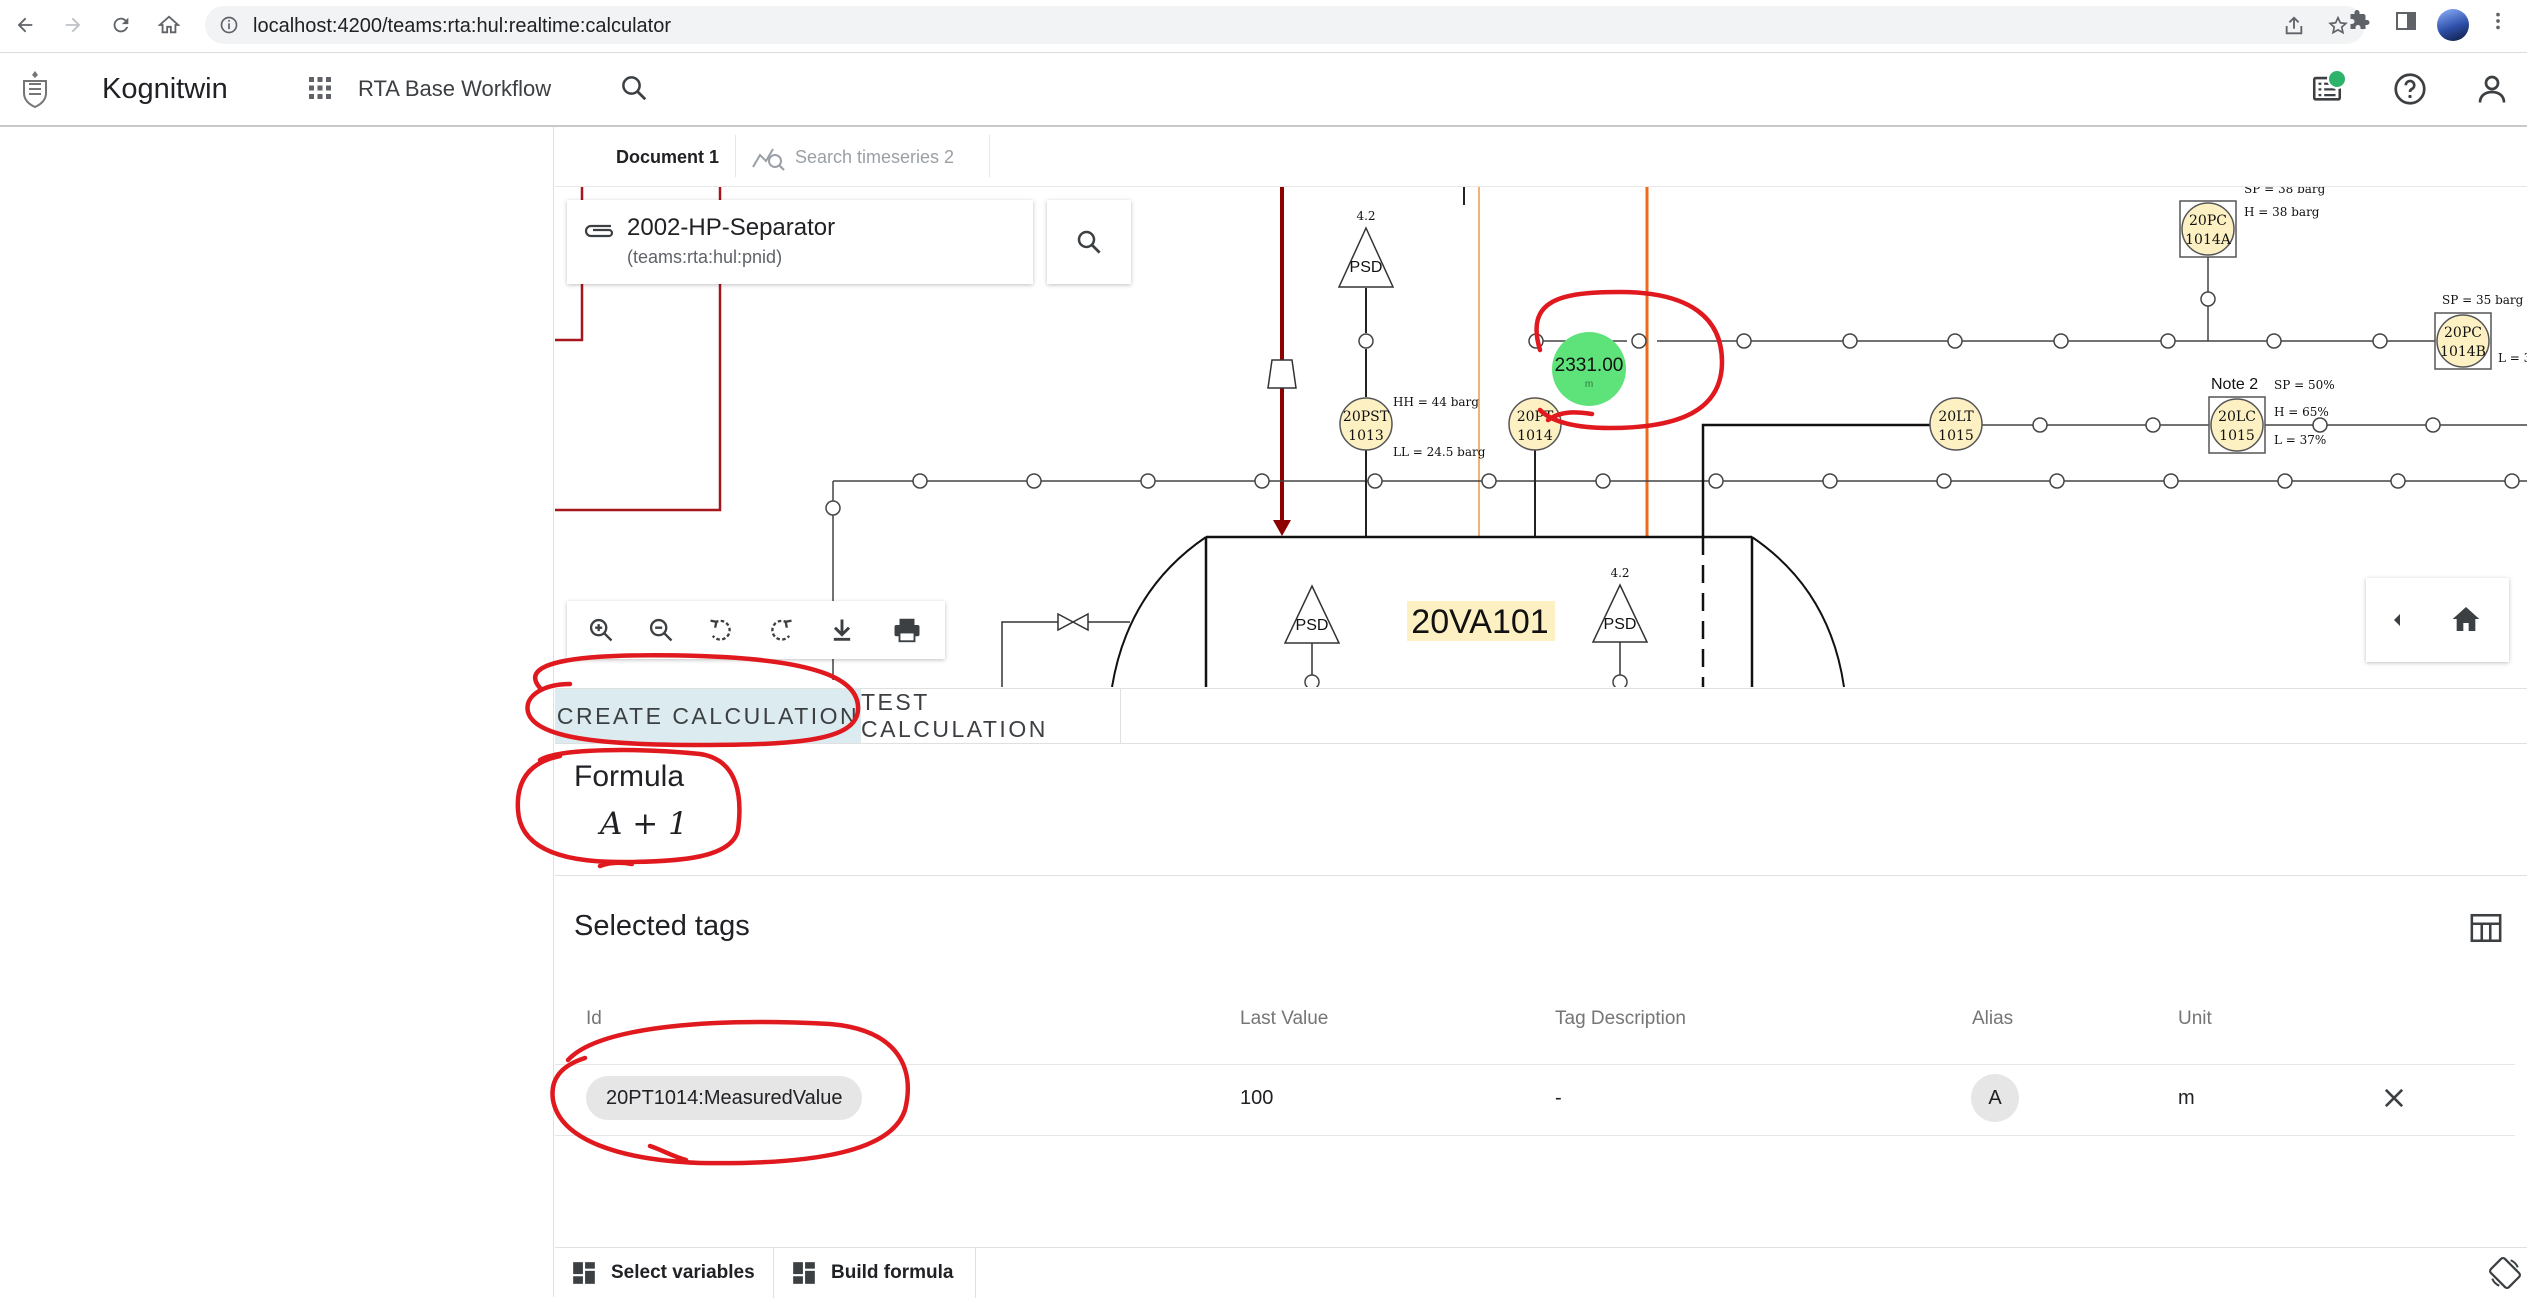  I want to click on tab-test-calculation: TEST CALCULATION, so click(991, 716).